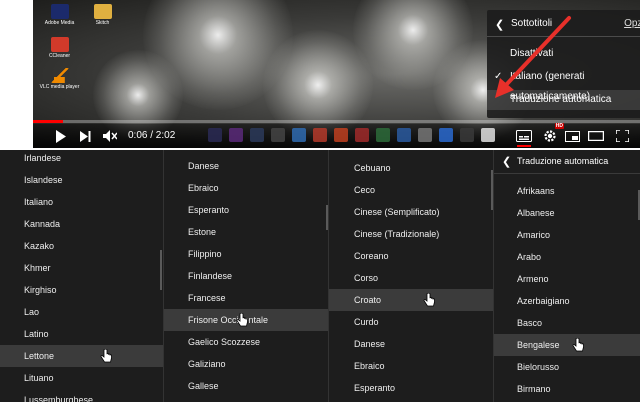 The height and width of the screenshot is (402, 640). I want to click on language-option: Albanese, so click(567, 213).